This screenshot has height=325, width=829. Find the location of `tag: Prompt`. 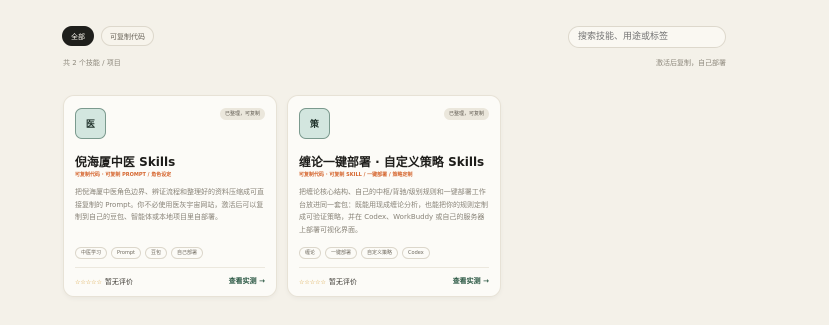

tag: Prompt is located at coordinates (126, 253).